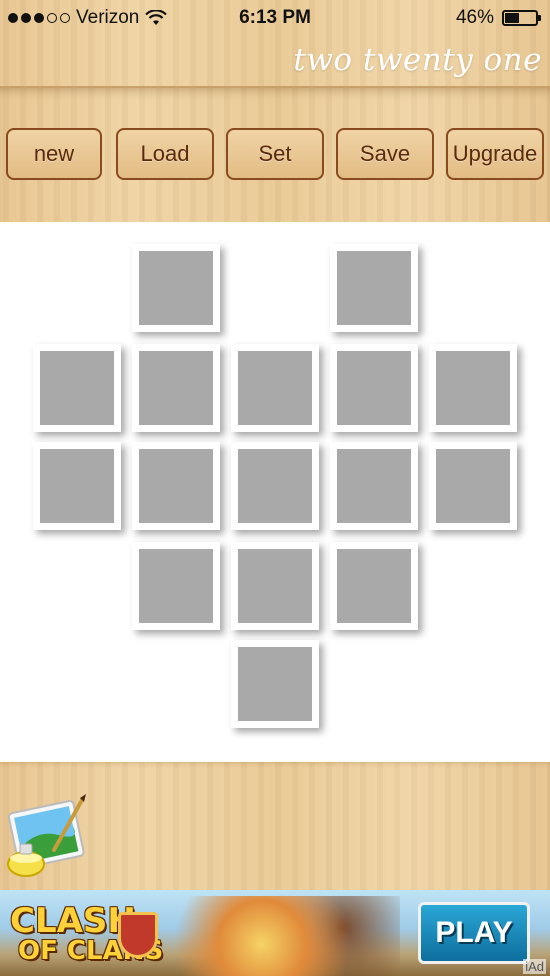 This screenshot has height=976, width=550. What do you see at coordinates (385, 154) in the screenshot?
I see `save-button: Save` at bounding box center [385, 154].